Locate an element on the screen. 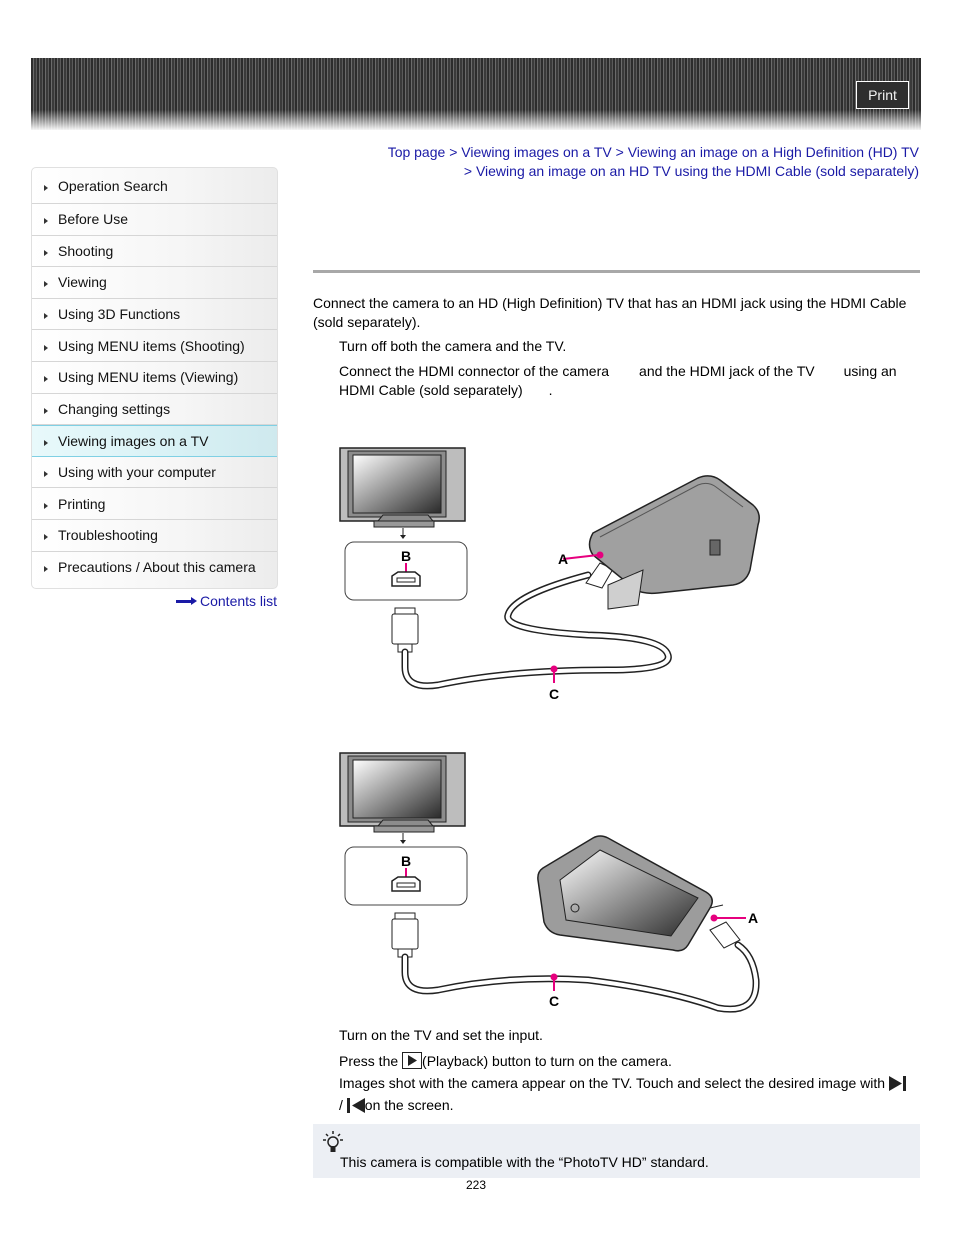 The image size is (954, 1235). contents-list-label: Contents list is located at coordinates (239, 601).